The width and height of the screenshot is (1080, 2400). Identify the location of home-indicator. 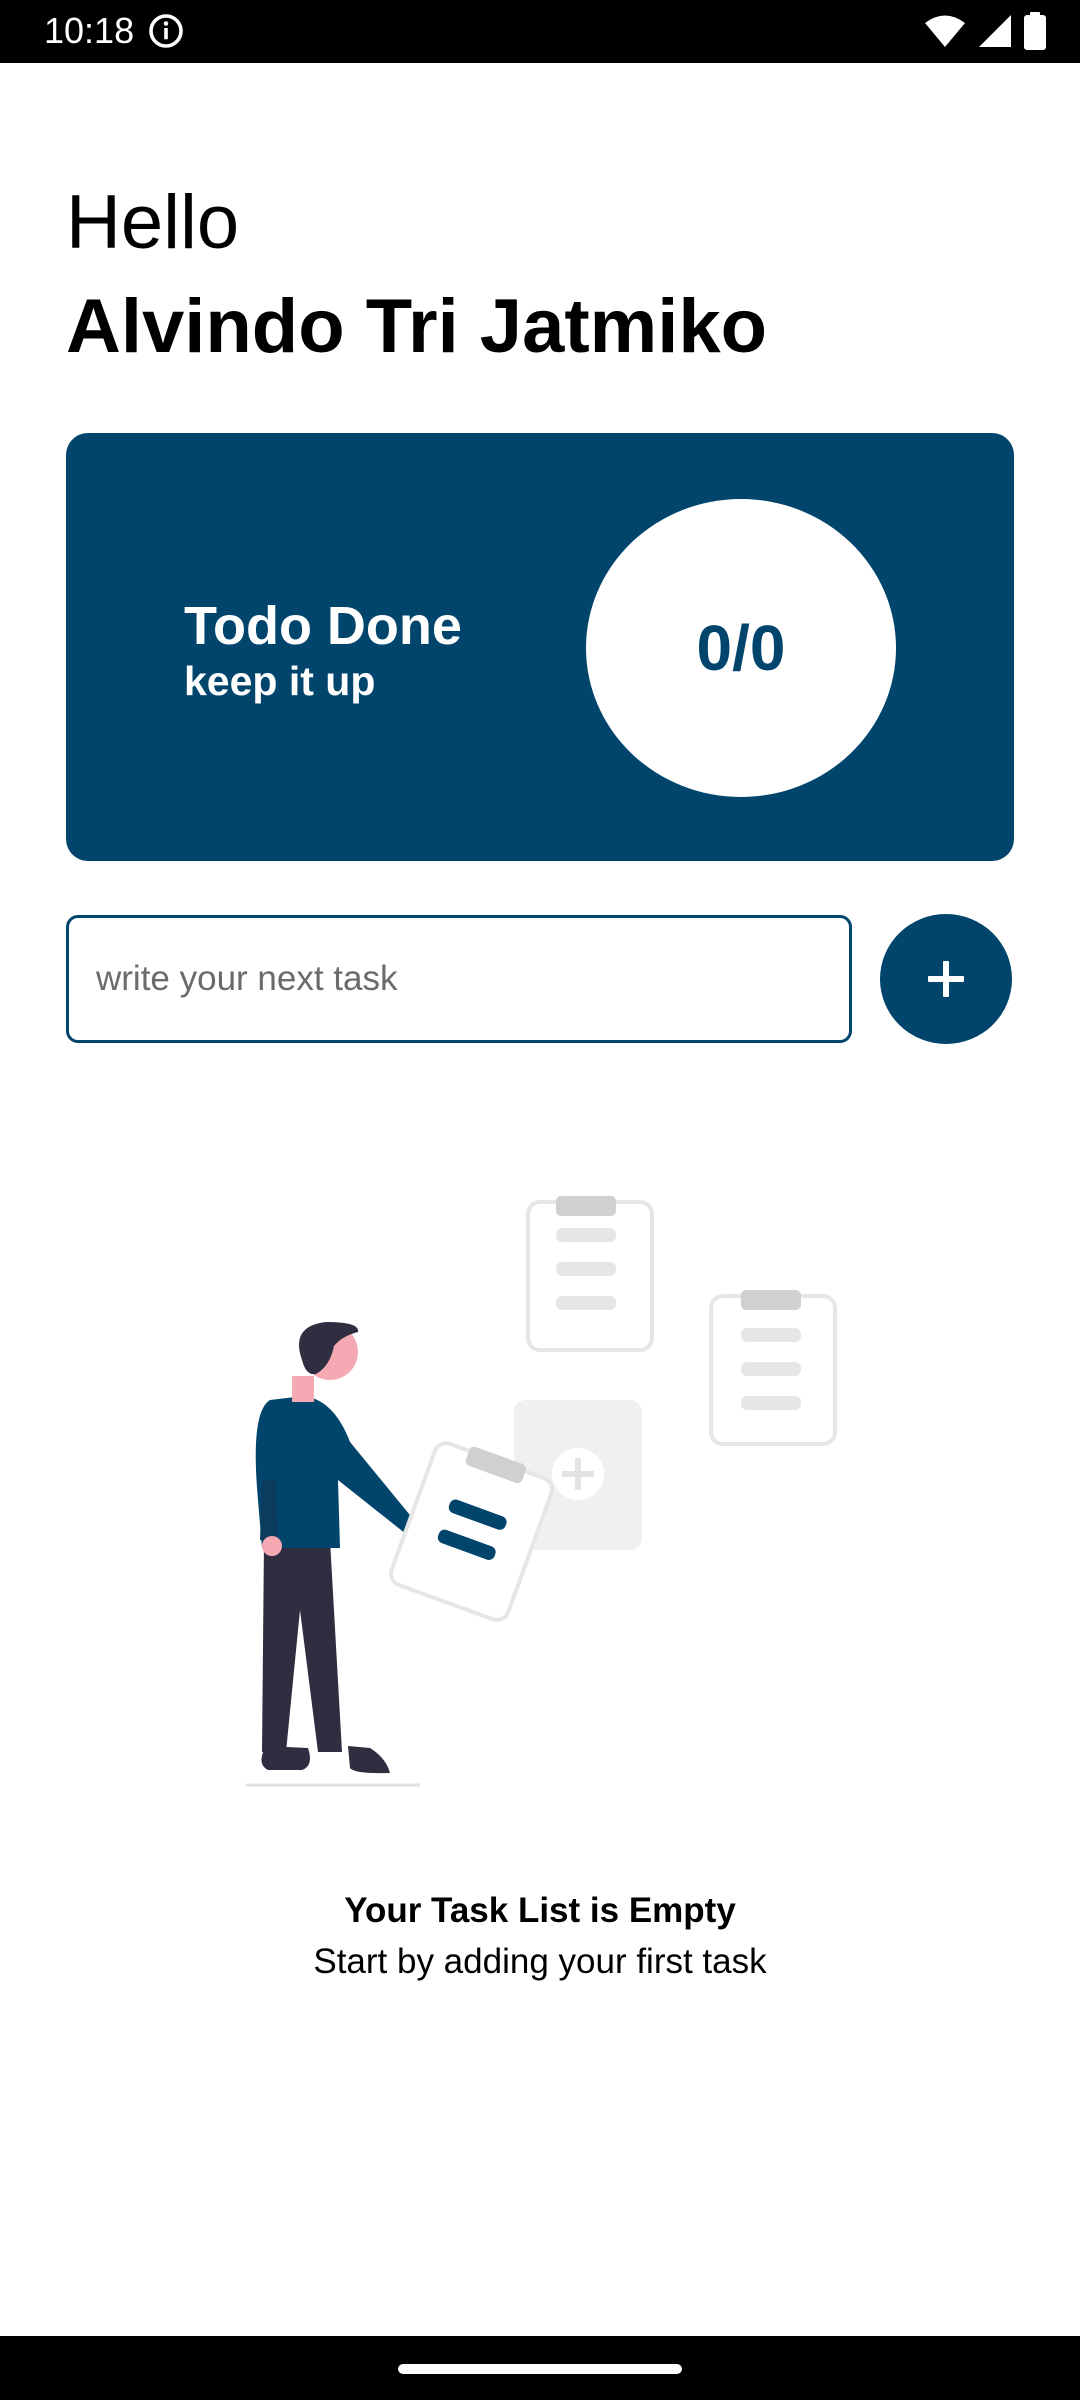
(540, 2369).